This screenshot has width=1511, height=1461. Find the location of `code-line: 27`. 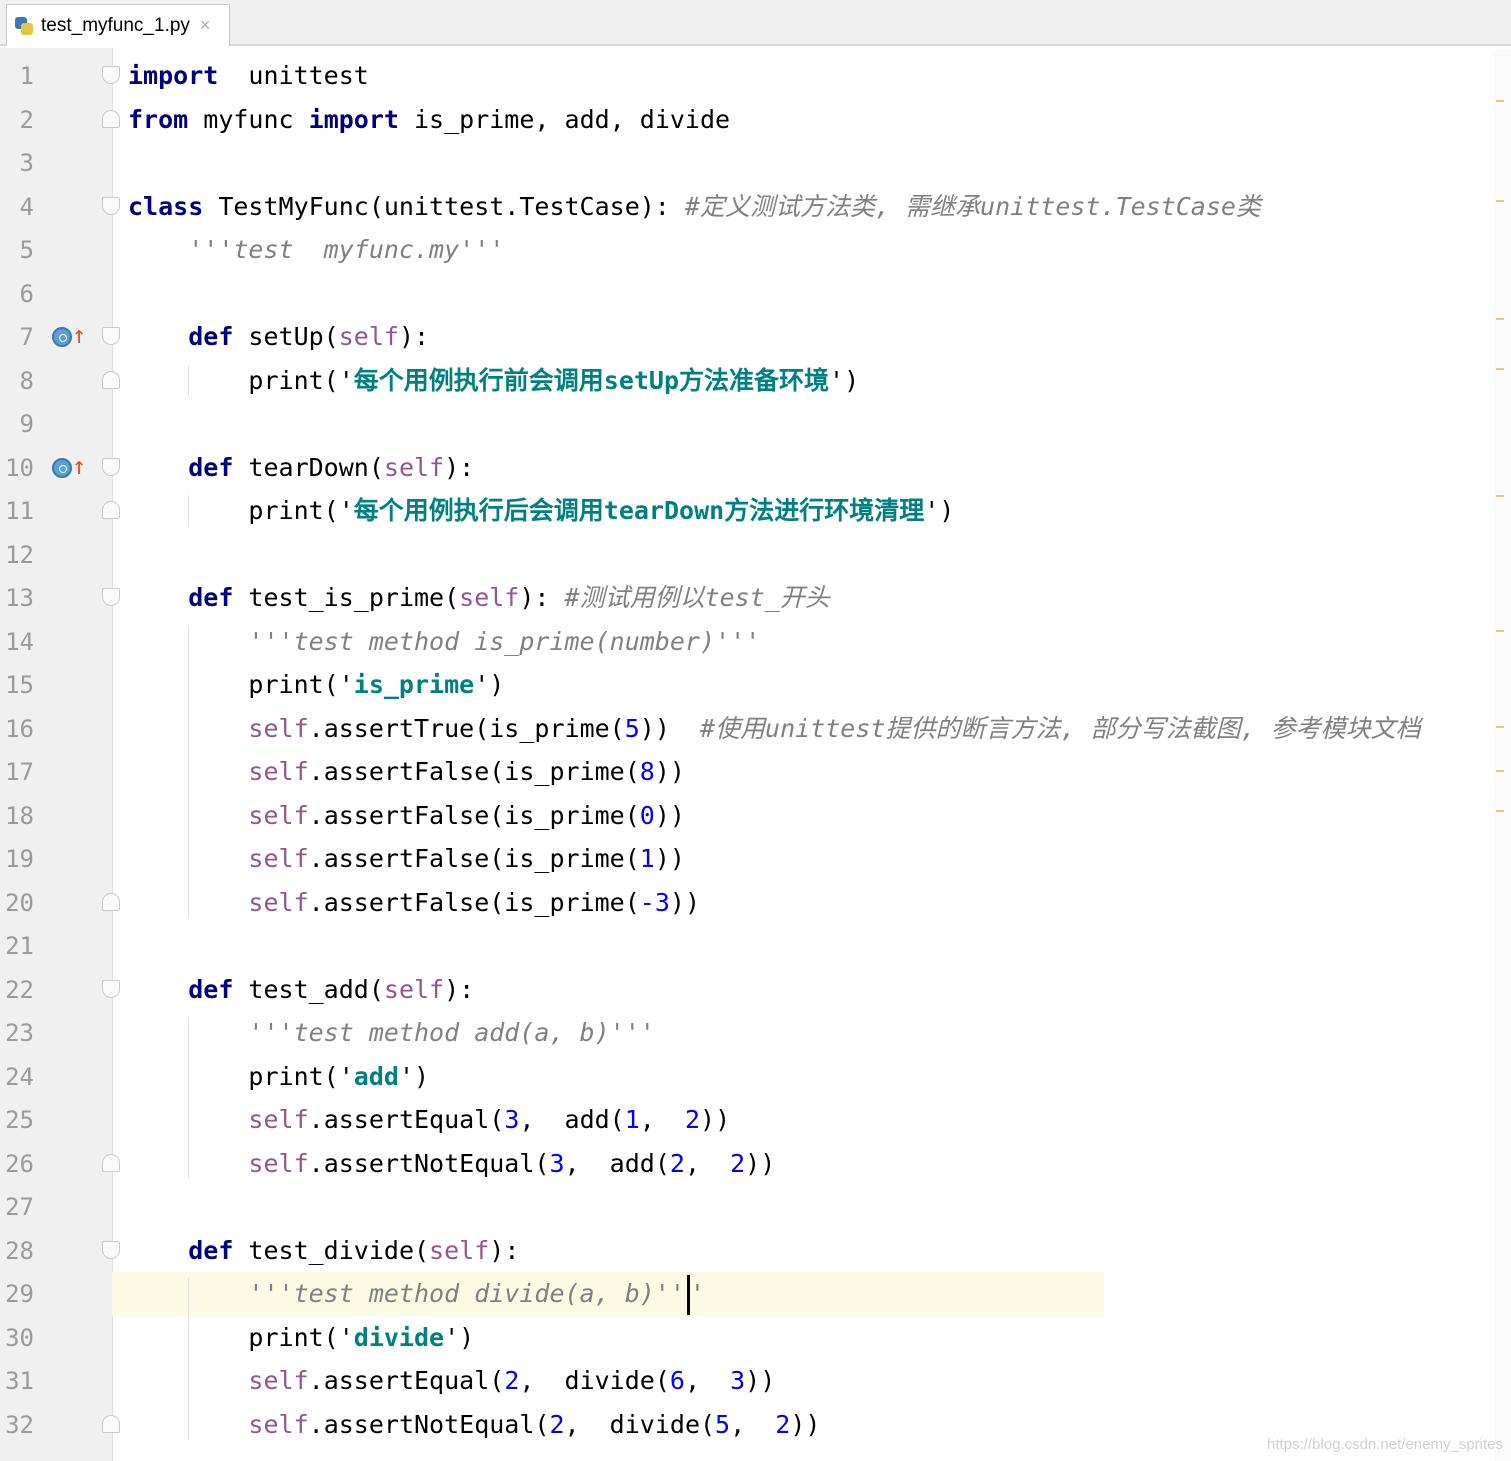

code-line: 27 is located at coordinates (745, 1207).